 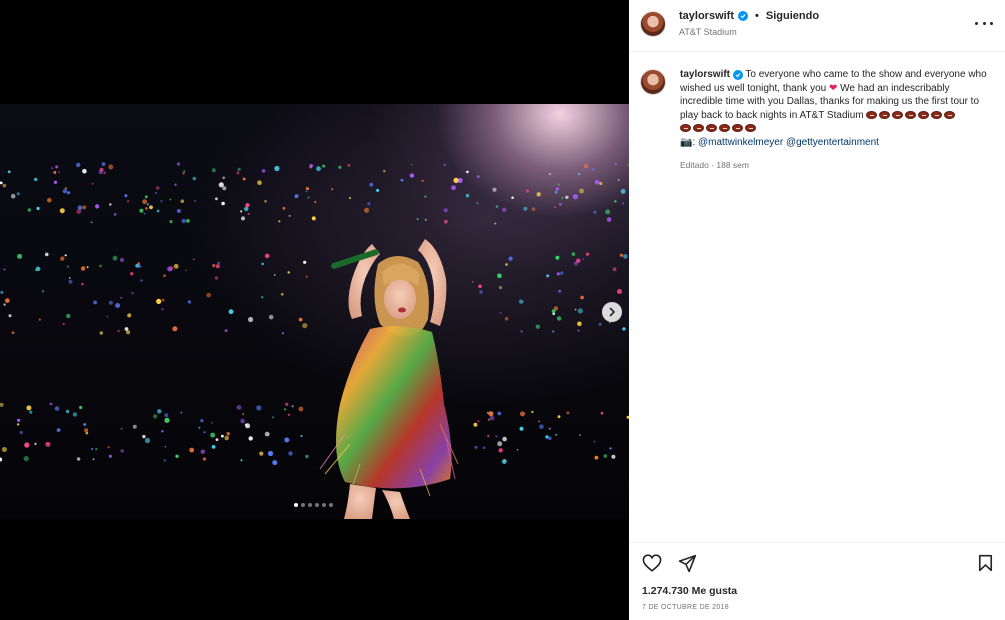 What do you see at coordinates (685, 607) in the screenshot?
I see `post-date: 7 DE OCTUBRE DE 2018` at bounding box center [685, 607].